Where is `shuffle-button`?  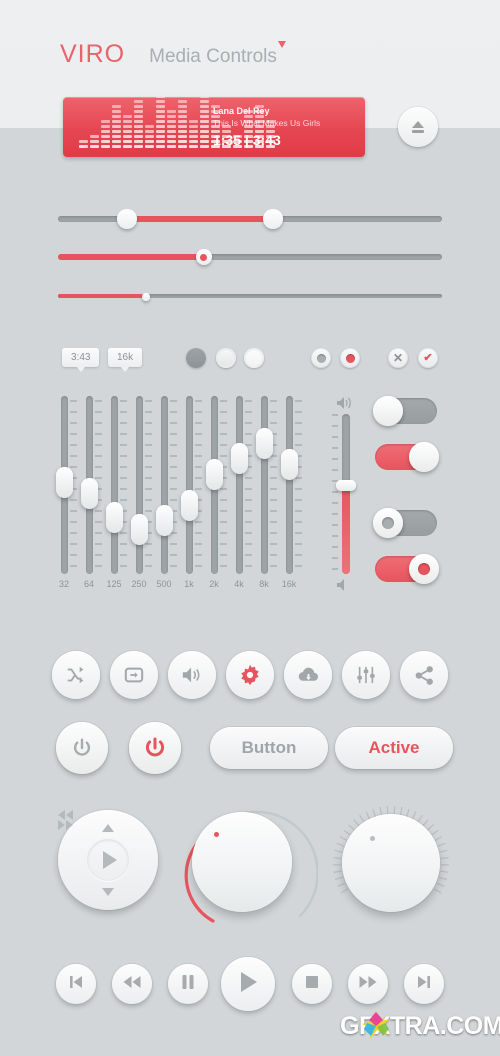
shuffle-button is located at coordinates (76, 675).